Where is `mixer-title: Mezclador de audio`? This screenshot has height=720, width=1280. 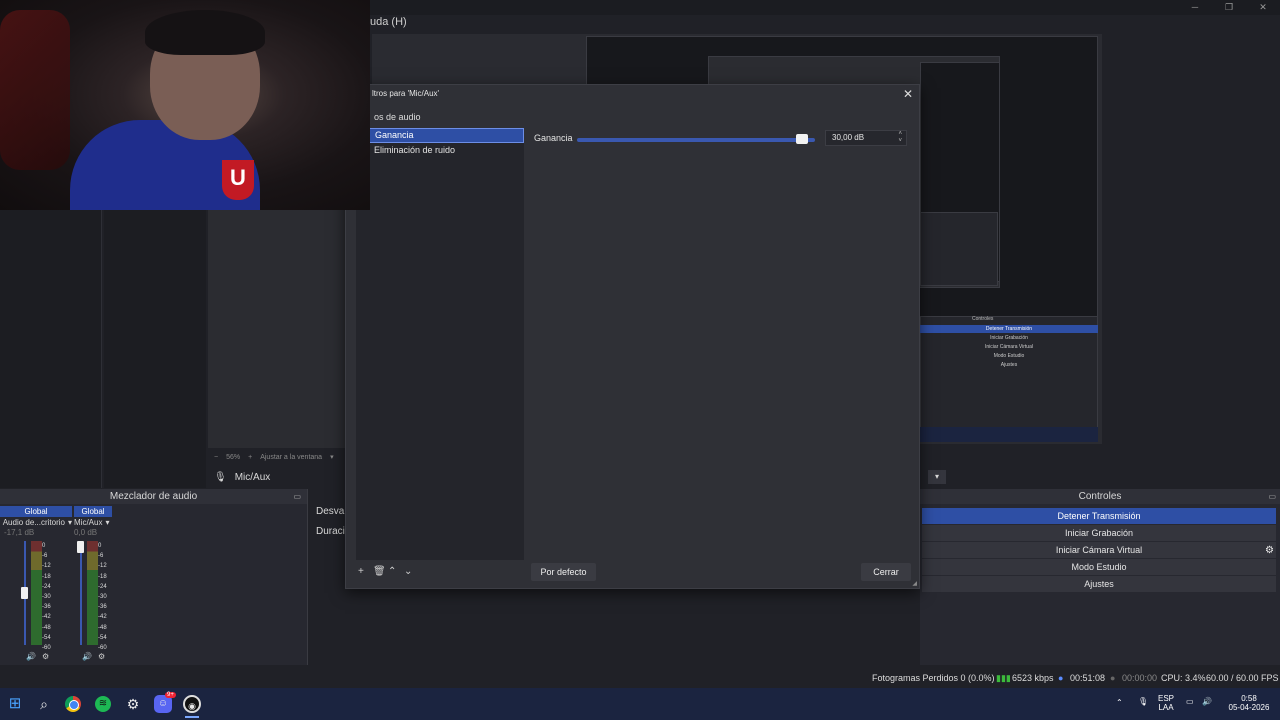 mixer-title: Mezclador de audio is located at coordinates (153, 496).